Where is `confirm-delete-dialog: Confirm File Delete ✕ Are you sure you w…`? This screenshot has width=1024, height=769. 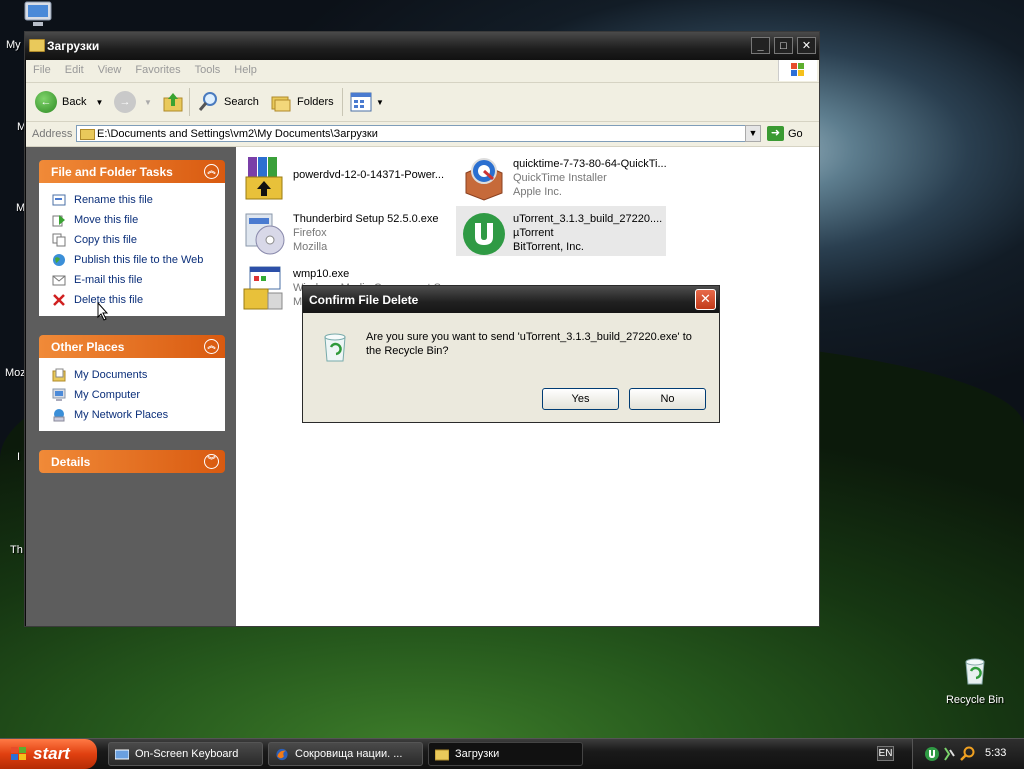 confirm-delete-dialog: Confirm File Delete ✕ Are you sure you w… is located at coordinates (511, 354).